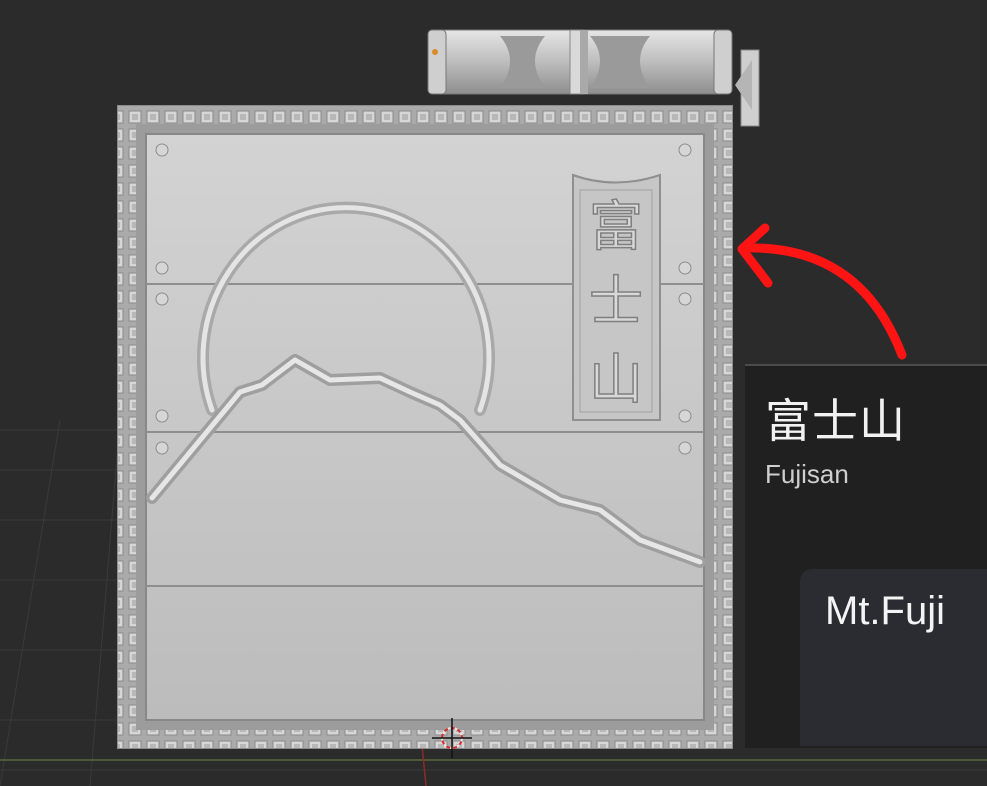  What do you see at coordinates (807, 474) in the screenshot?
I see `romaji-subtitle: Fujisan` at bounding box center [807, 474].